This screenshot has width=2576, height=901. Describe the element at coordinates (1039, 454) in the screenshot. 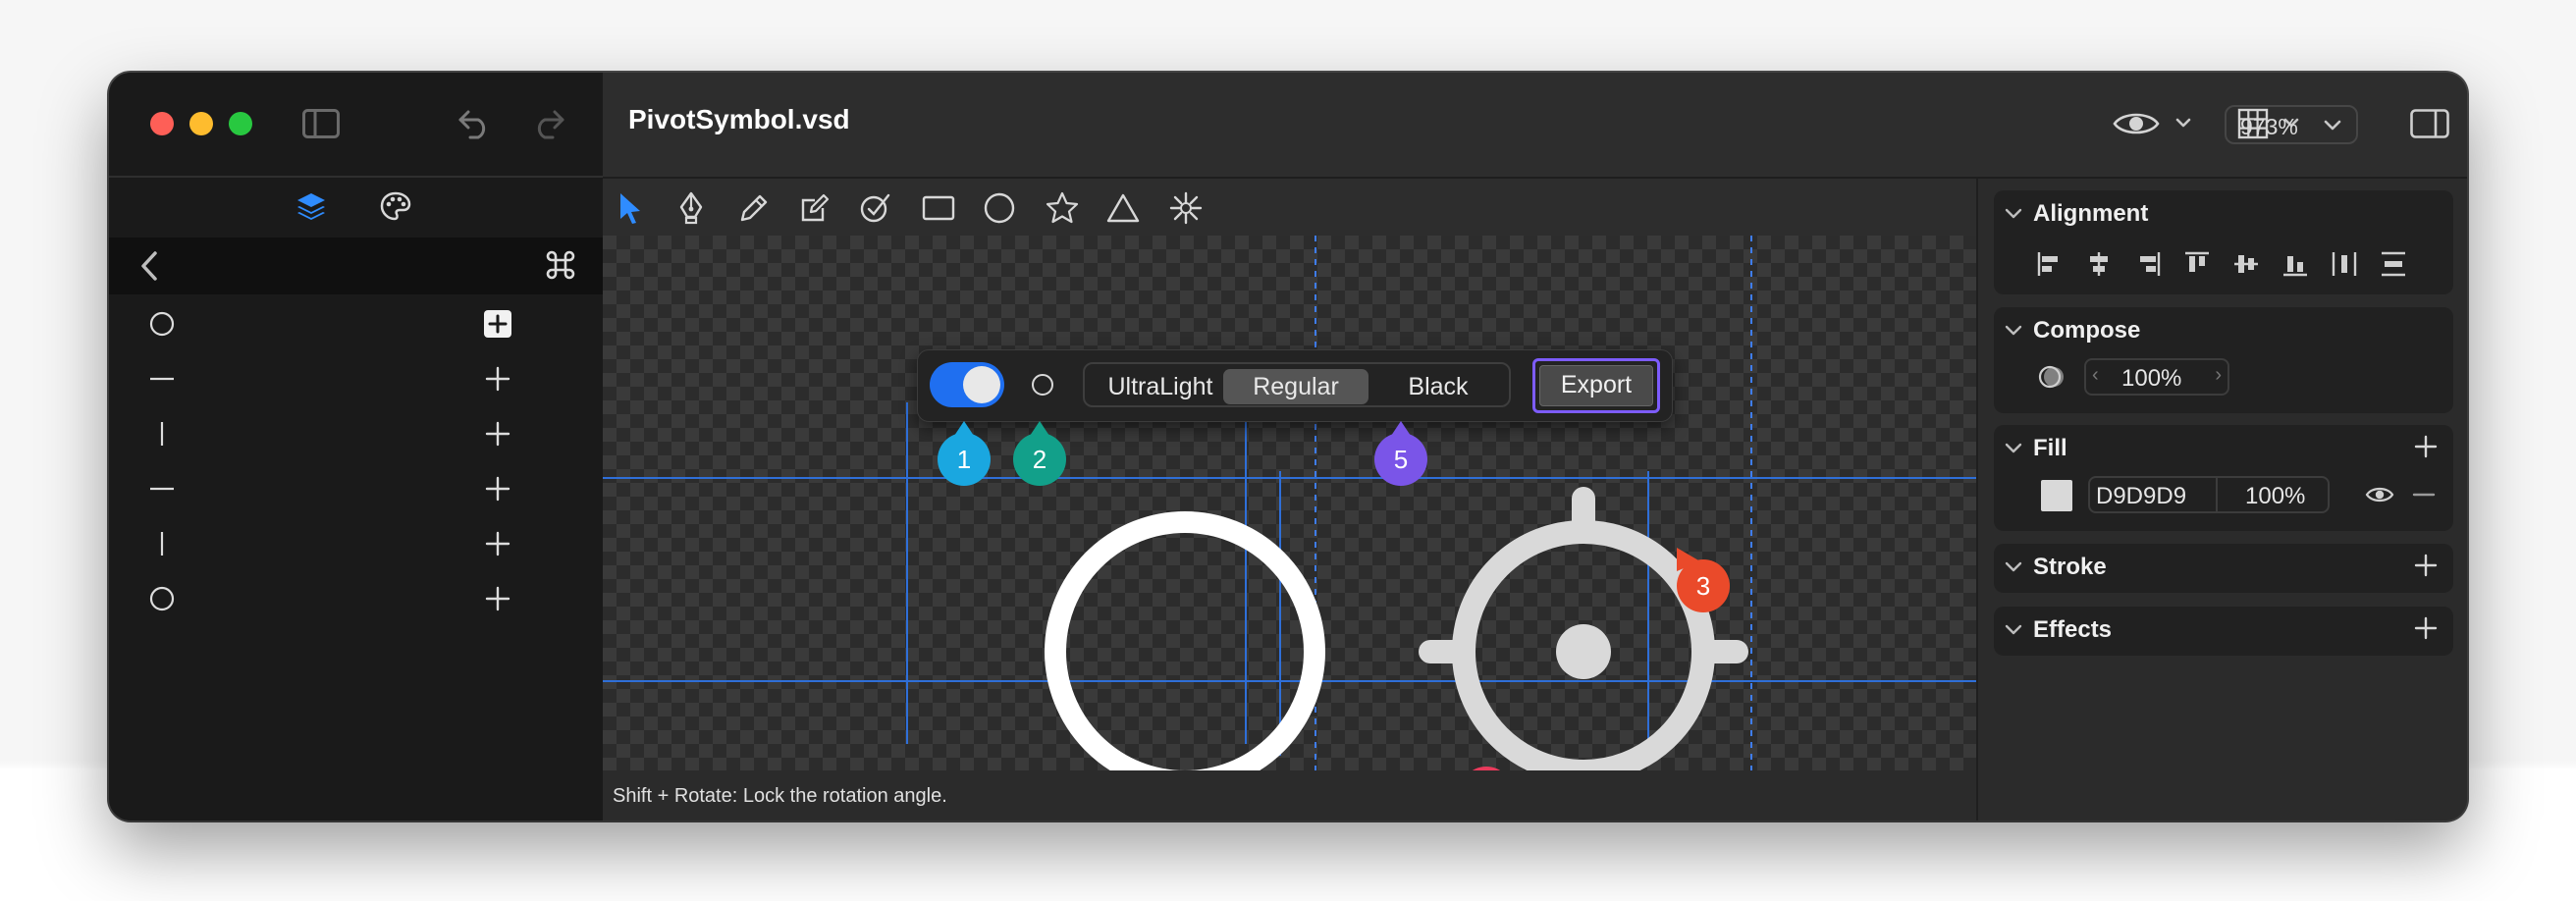

I see `callout-2: 2` at that location.